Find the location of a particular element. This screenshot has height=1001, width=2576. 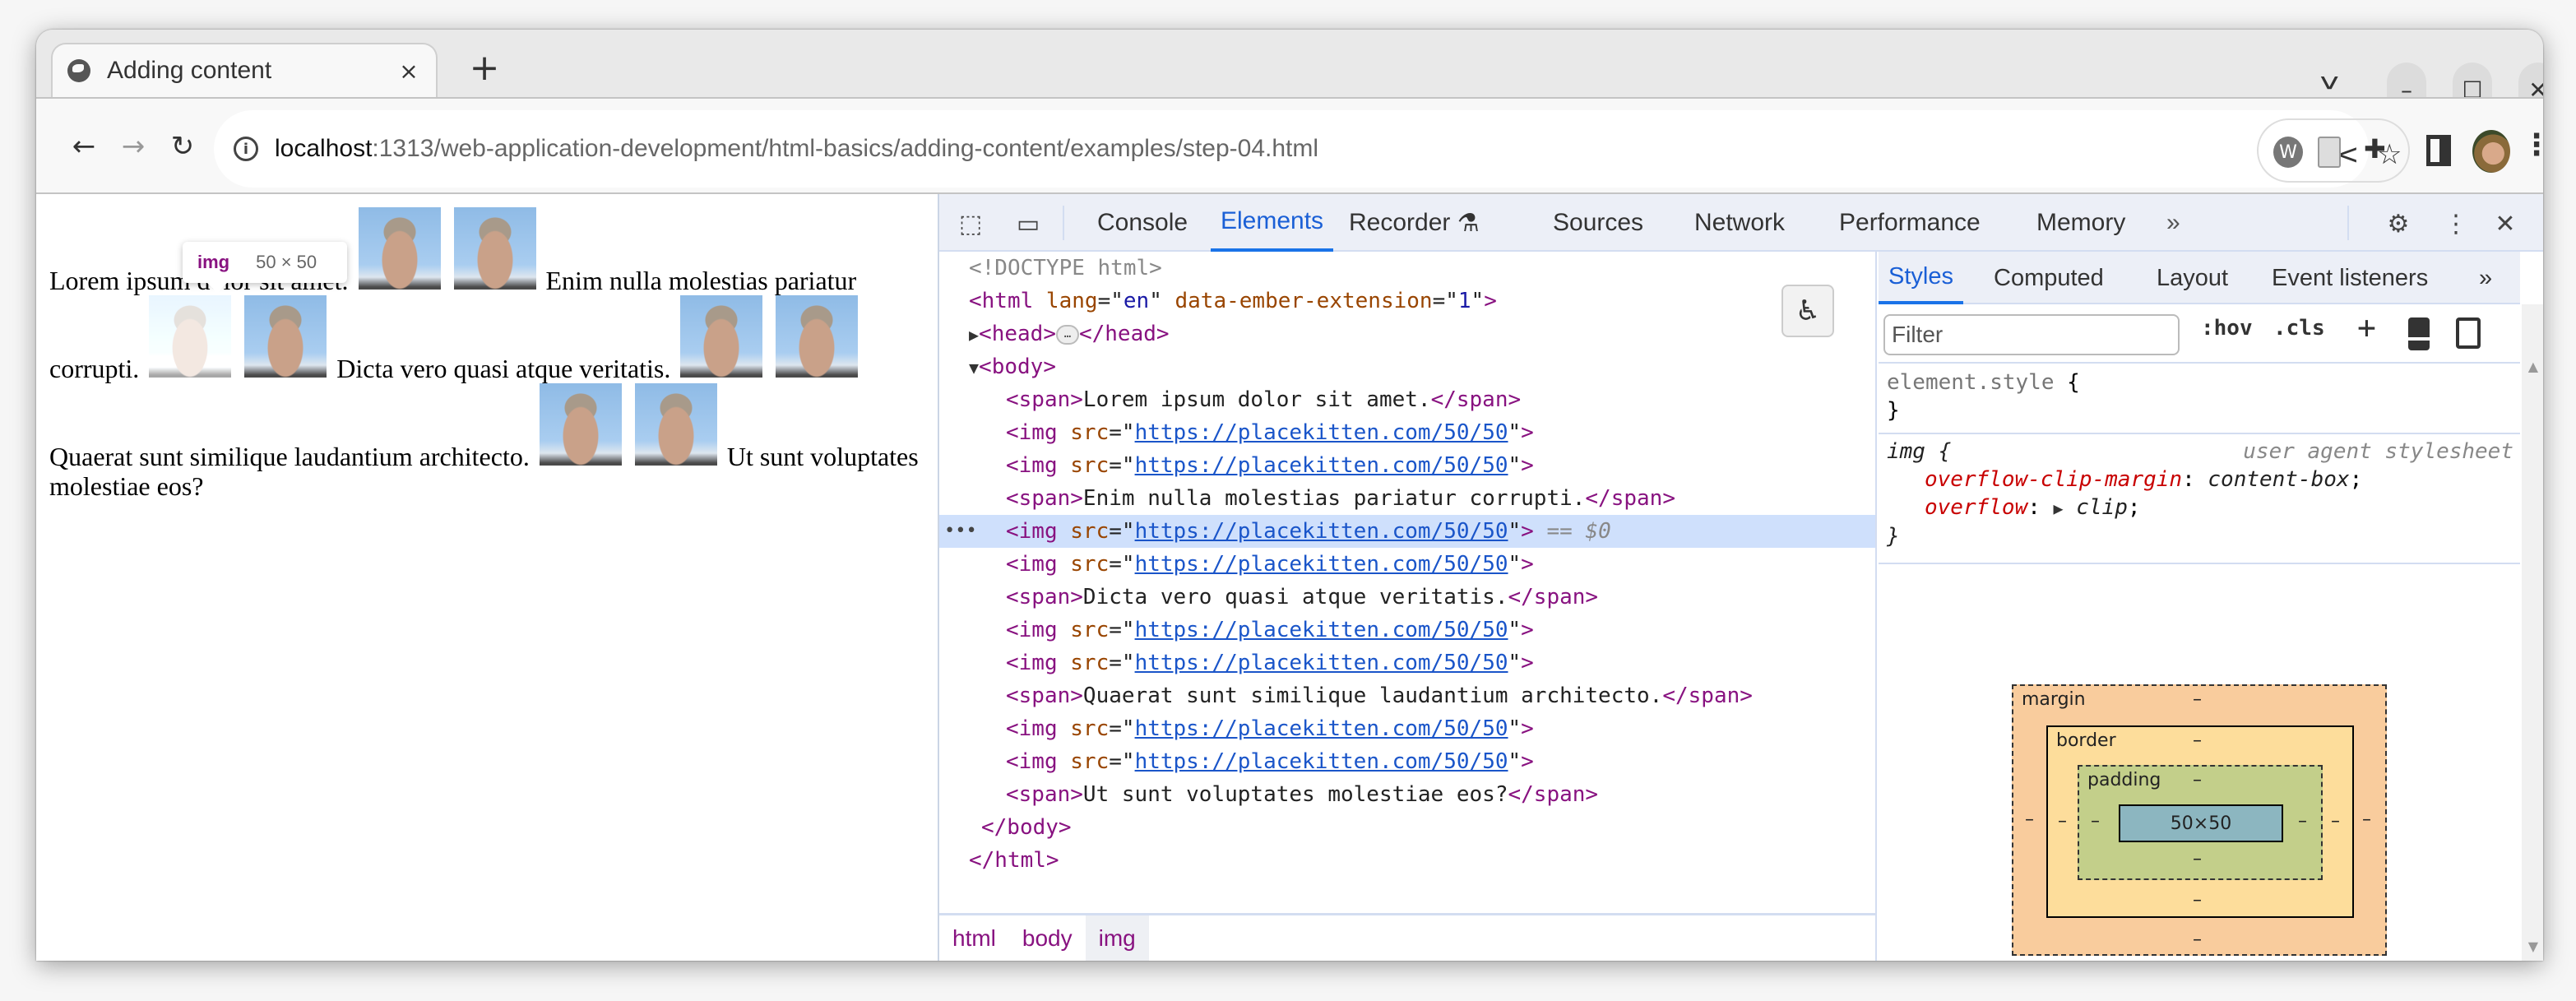

tab-memory: Memory is located at coordinates (2081, 223).